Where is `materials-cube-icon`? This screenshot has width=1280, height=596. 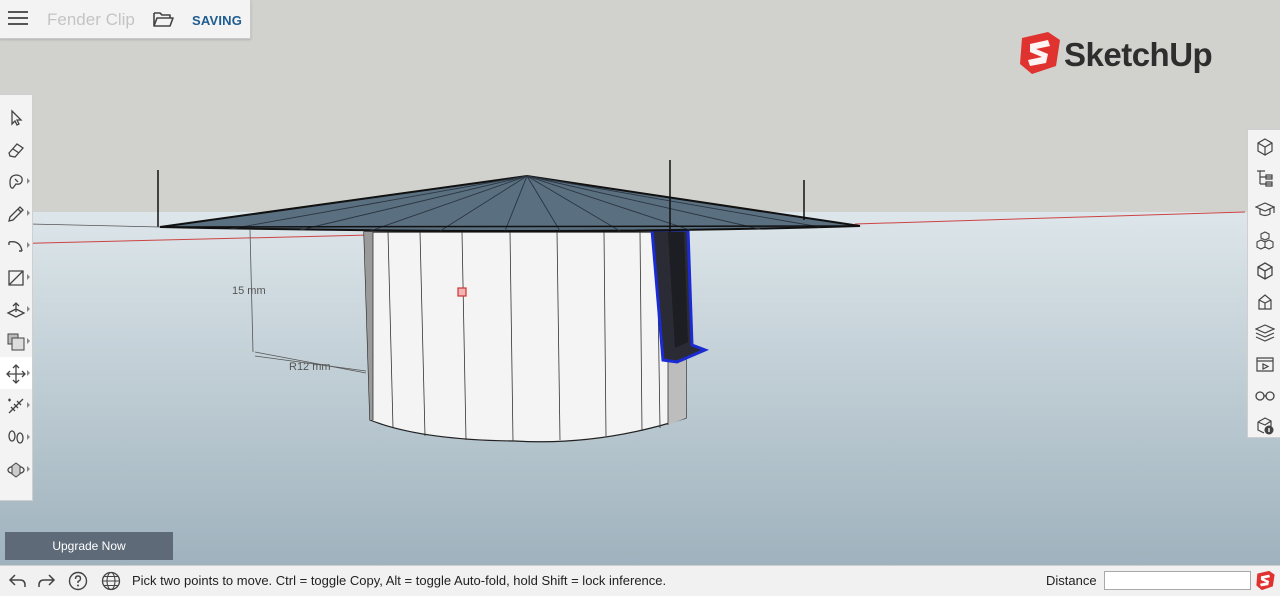 materials-cube-icon is located at coordinates (1265, 271).